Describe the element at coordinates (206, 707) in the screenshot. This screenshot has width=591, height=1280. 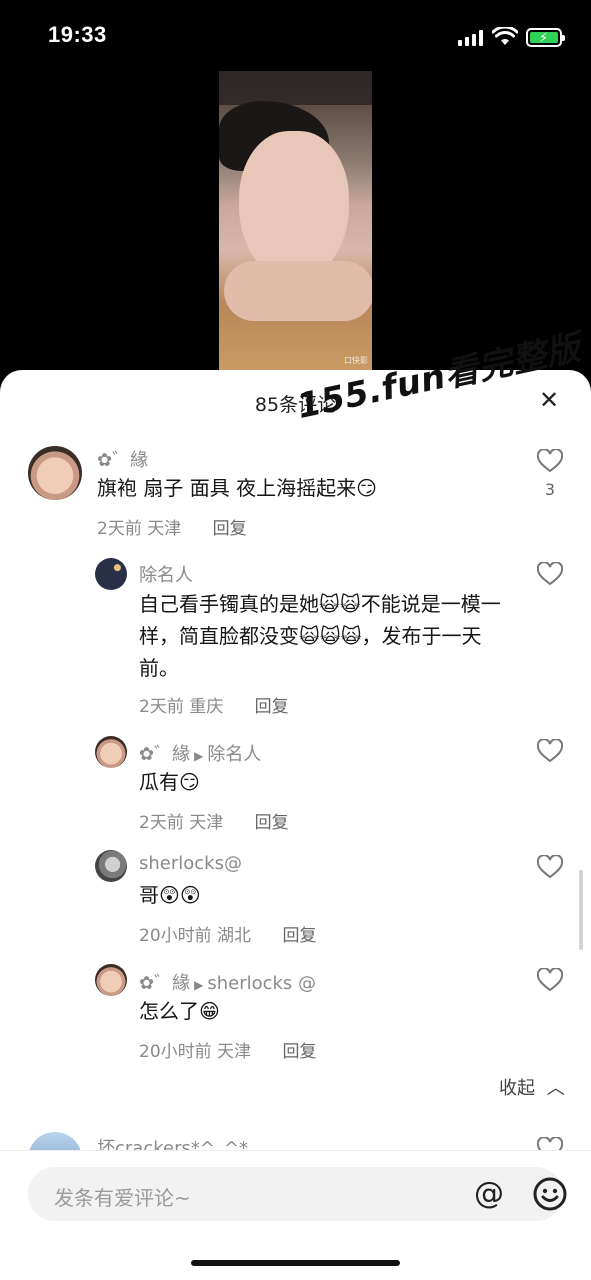
I see `comment-location: 重庆` at that location.